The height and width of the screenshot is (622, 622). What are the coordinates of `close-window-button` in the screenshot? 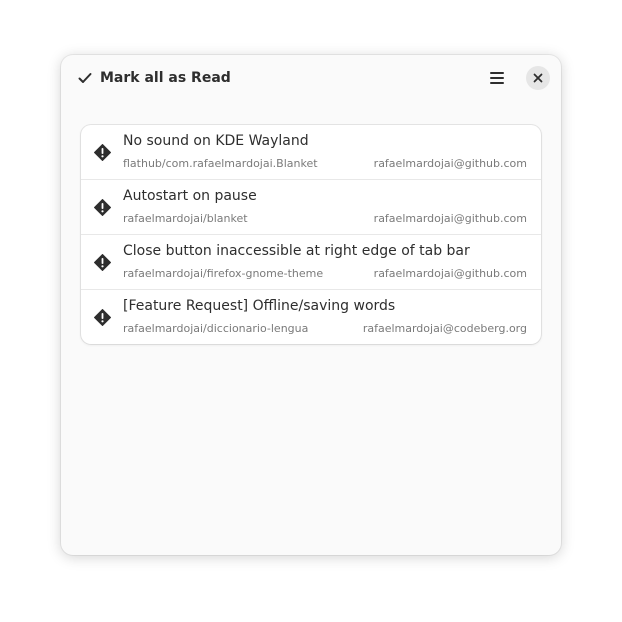 It's located at (538, 78).